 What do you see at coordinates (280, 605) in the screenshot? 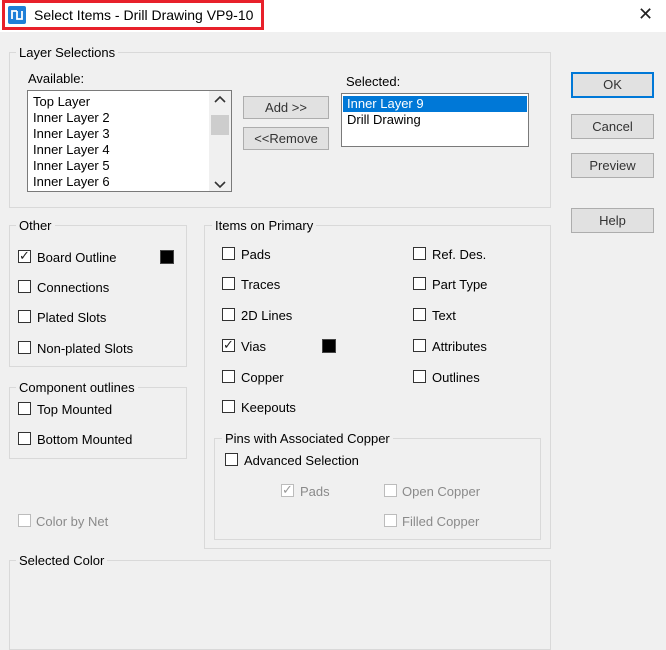
I see `selected-color-group` at bounding box center [280, 605].